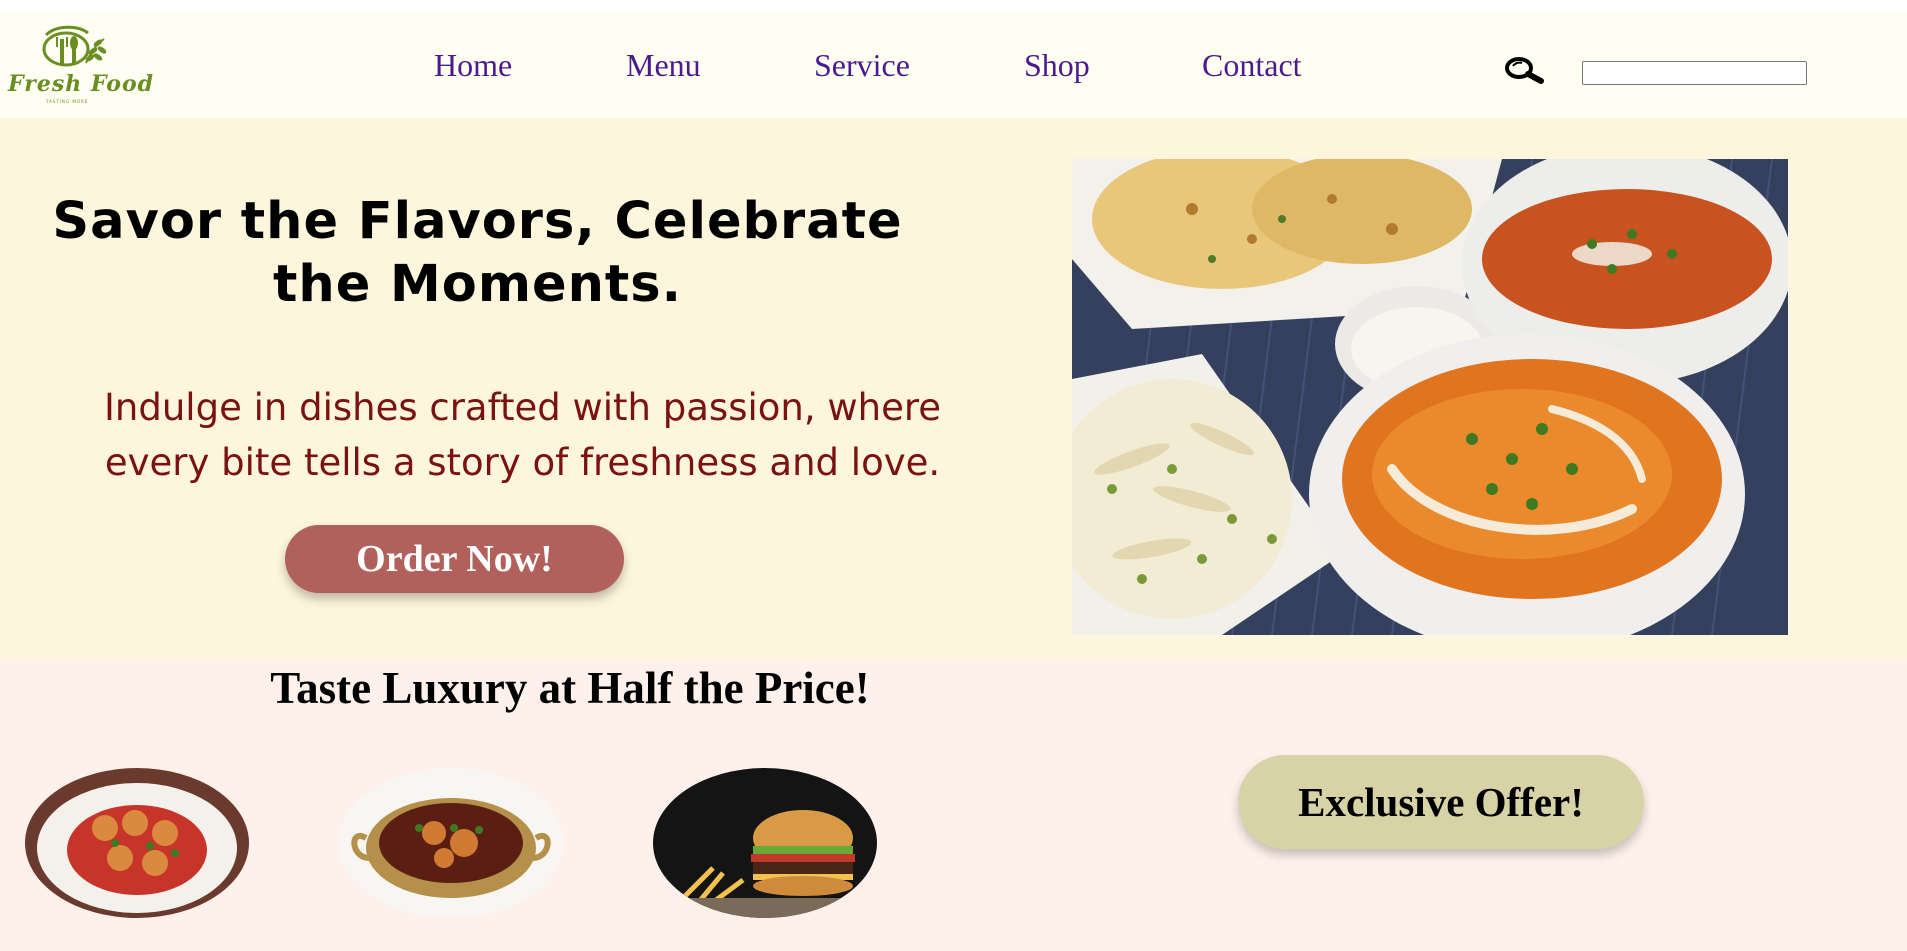 The height and width of the screenshot is (951, 1907). Describe the element at coordinates (570, 688) in the screenshot. I see `promo-title: Taste Luxury at Half the Price!` at that location.